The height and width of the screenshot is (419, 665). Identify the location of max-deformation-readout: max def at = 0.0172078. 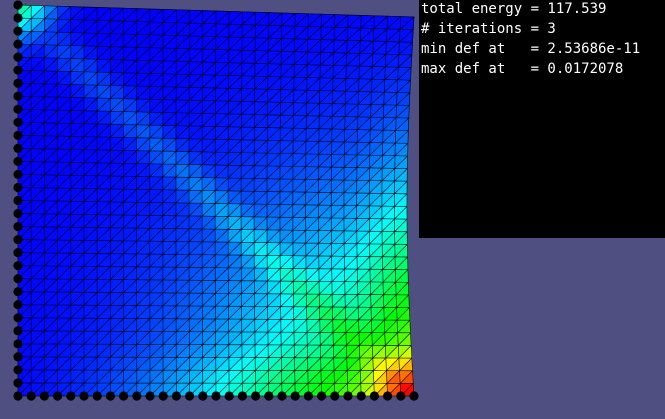
(522, 69).